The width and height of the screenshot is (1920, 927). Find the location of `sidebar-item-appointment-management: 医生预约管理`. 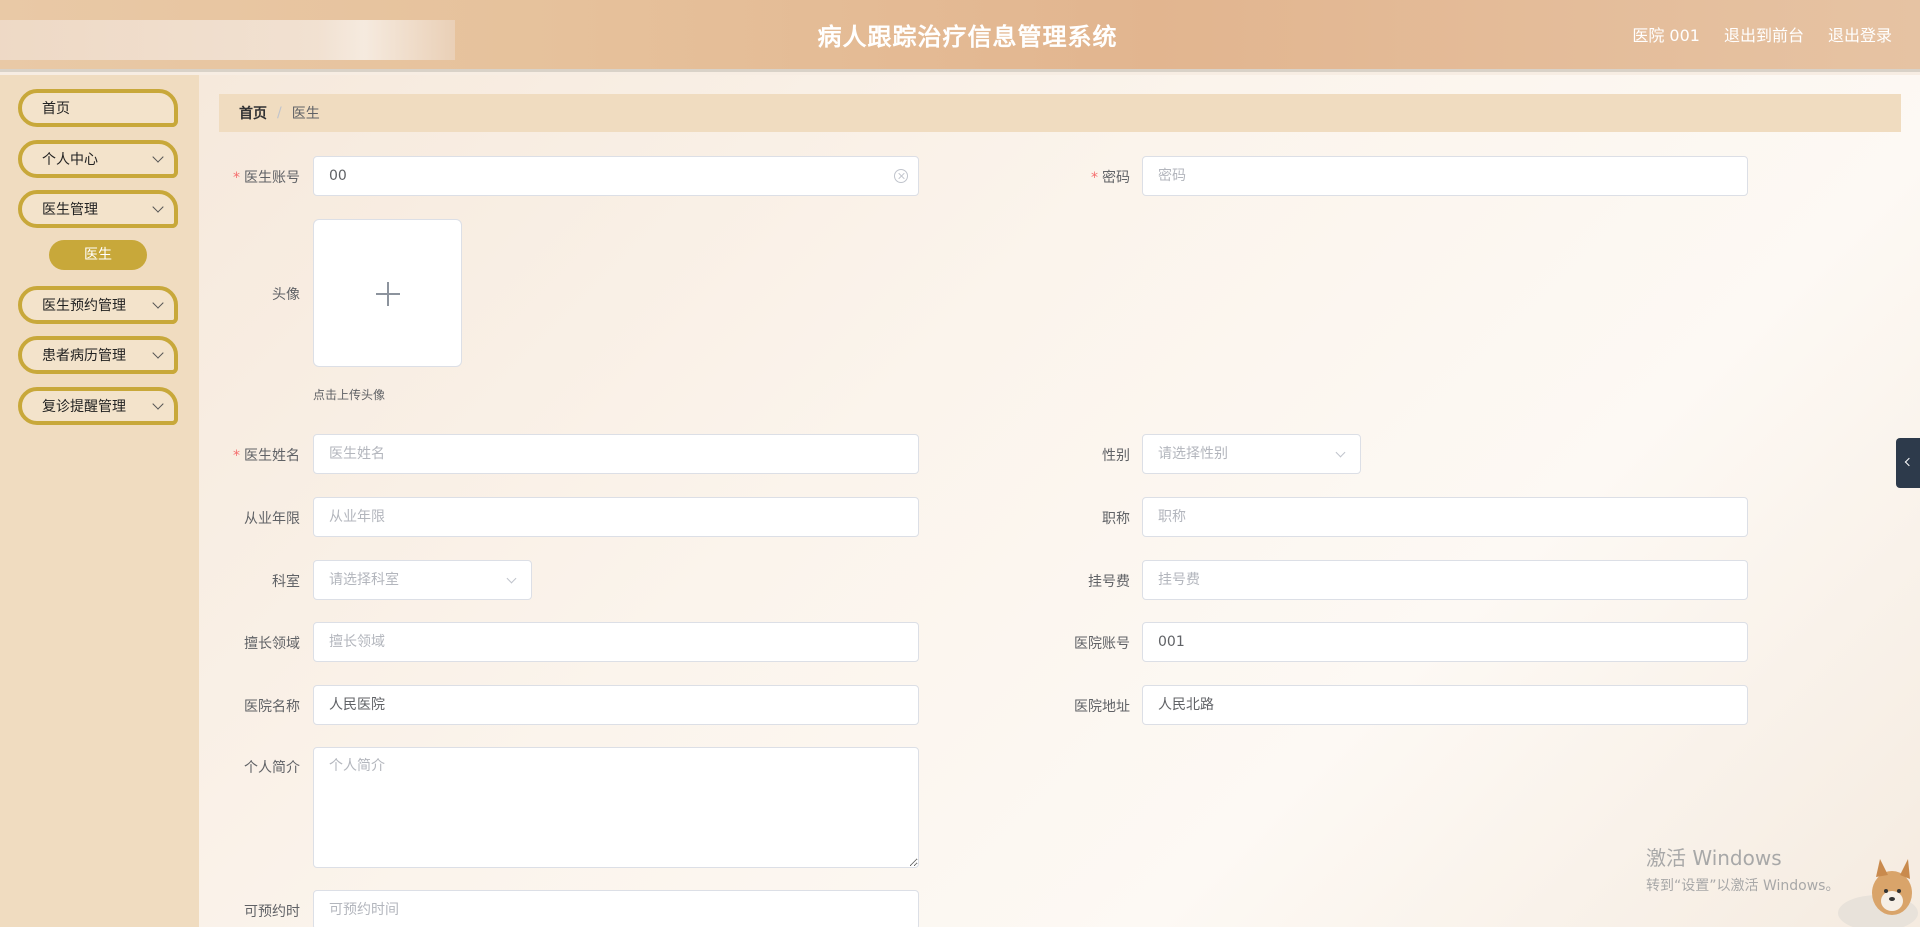

sidebar-item-appointment-management: 医生预约管理 is located at coordinates (98, 305).